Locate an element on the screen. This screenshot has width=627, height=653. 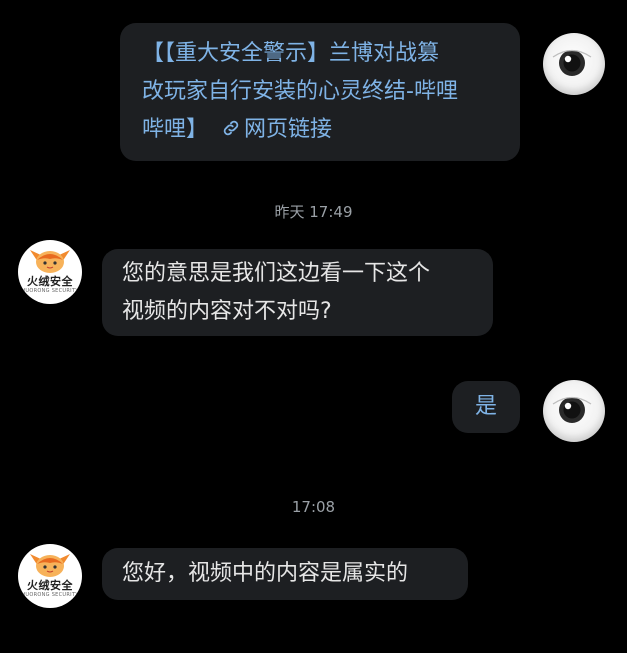
message-bubble-incoming: 您的意思是我们这边看一下这个 视频的内容对不对吗? is located at coordinates (297, 292).